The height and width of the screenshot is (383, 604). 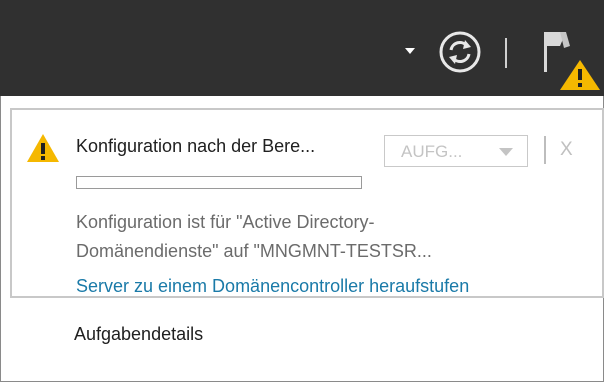 I want to click on refresh-icon, so click(x=460, y=52).